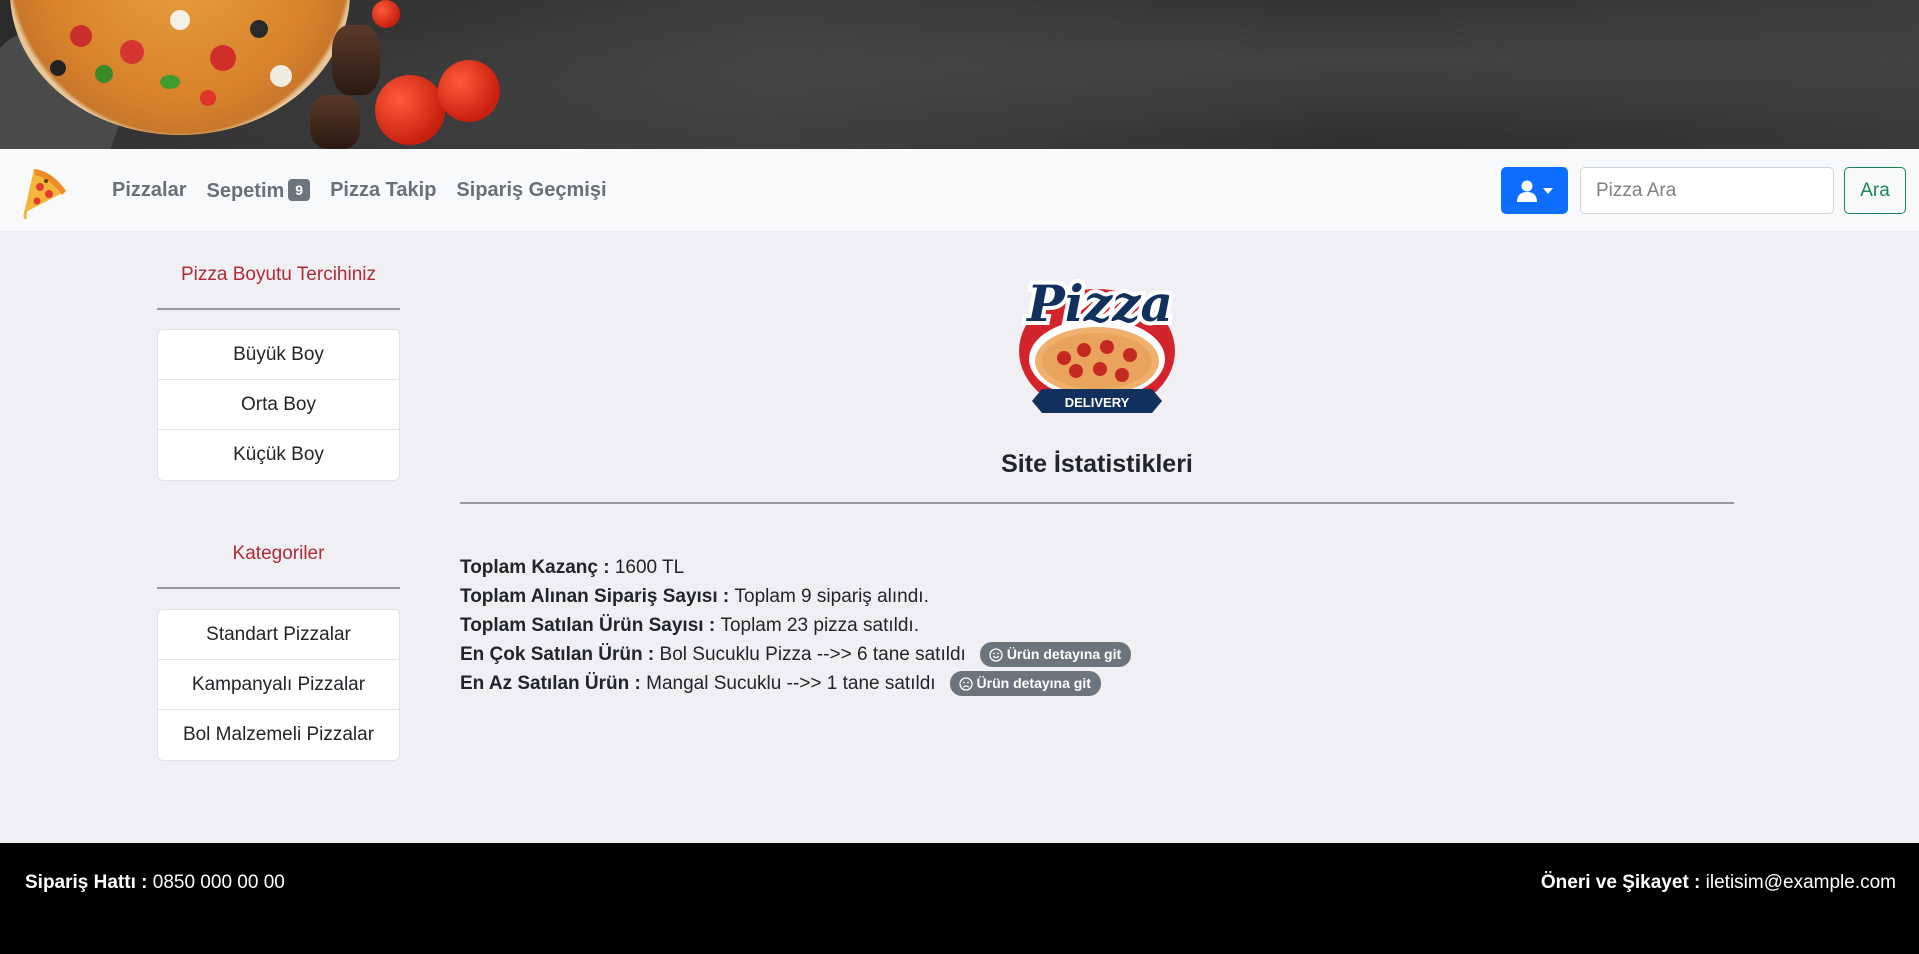 This screenshot has width=1919, height=954. I want to click on size-item-orta: Orta Boy, so click(278, 405).